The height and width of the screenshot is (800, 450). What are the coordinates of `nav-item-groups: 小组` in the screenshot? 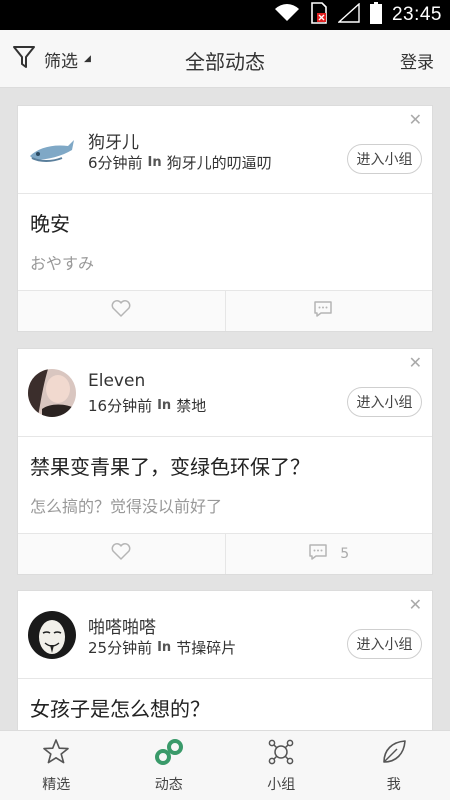 It's located at (281, 765).